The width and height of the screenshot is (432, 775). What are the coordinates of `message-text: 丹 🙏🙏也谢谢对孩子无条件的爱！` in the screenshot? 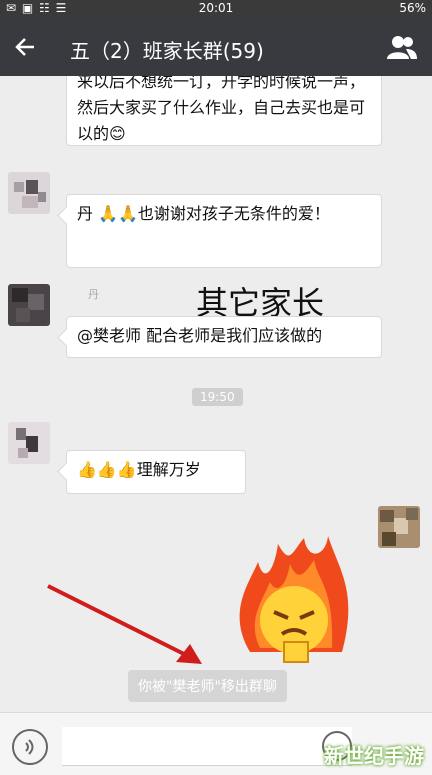 It's located at (203, 213).